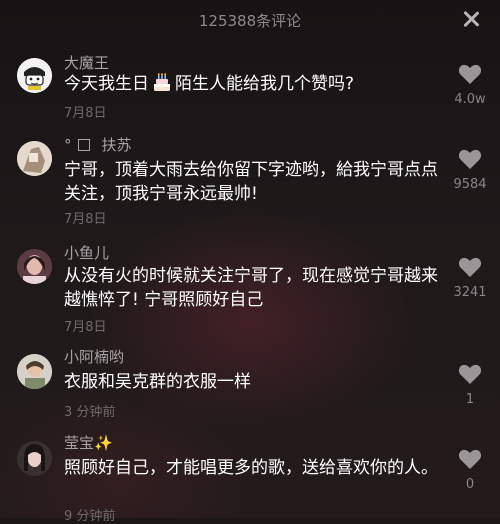 The height and width of the screenshot is (524, 500). I want to click on username: 小鱼儿, so click(86, 252).